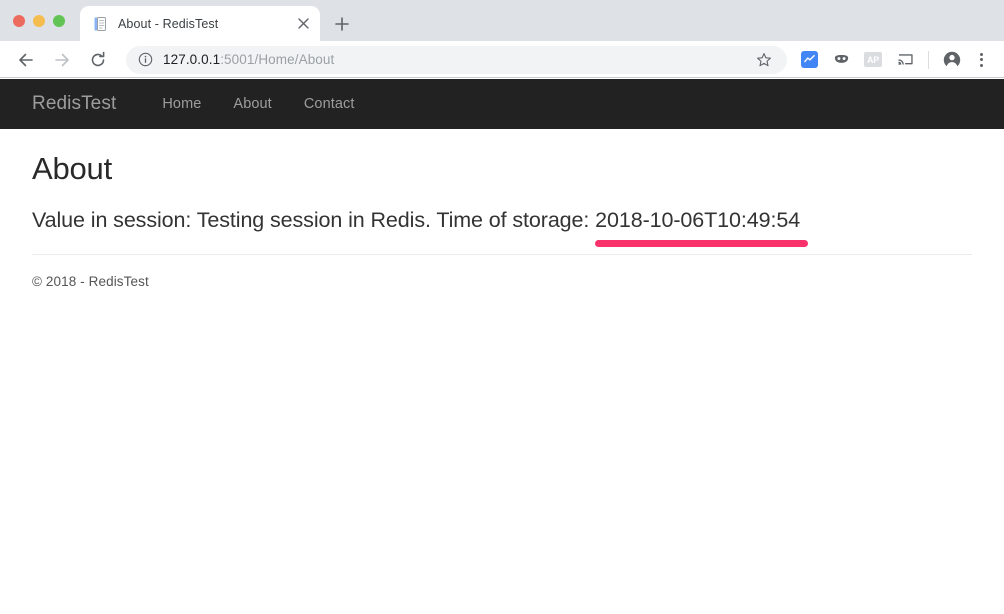  What do you see at coordinates (303, 24) in the screenshot?
I see `tab-close-icon` at bounding box center [303, 24].